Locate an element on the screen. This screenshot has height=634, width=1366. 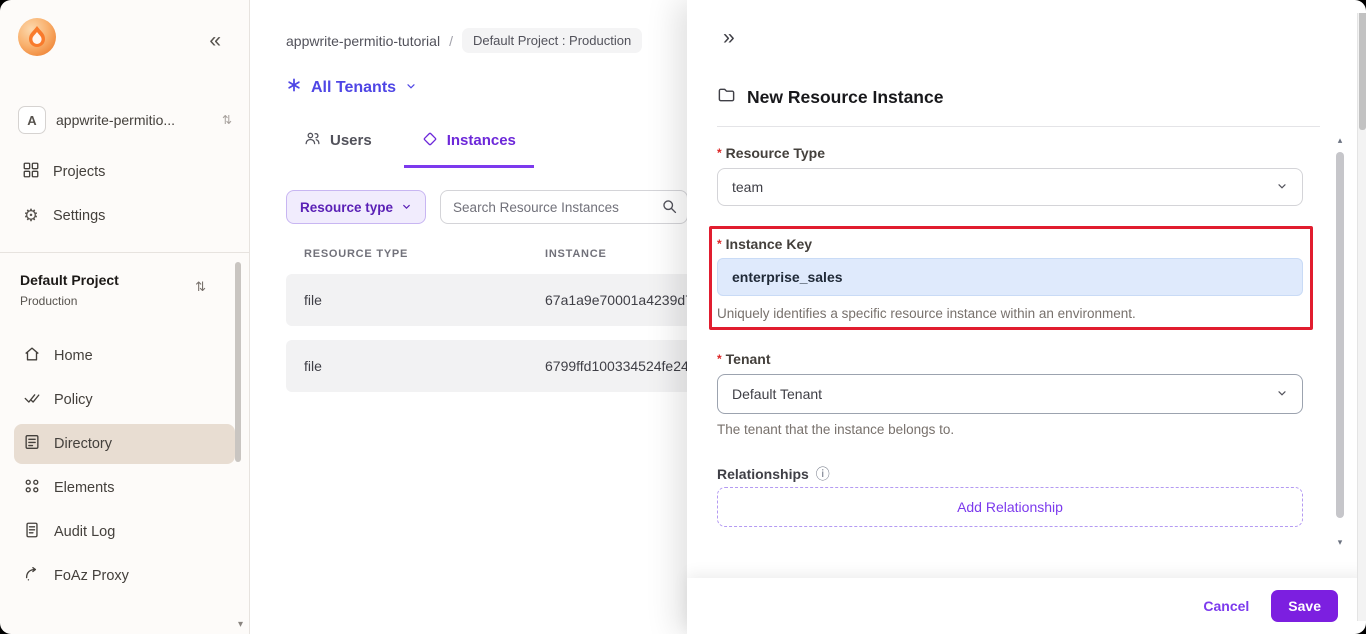
info-icon: ⓘ is located at coordinates (823, 474).